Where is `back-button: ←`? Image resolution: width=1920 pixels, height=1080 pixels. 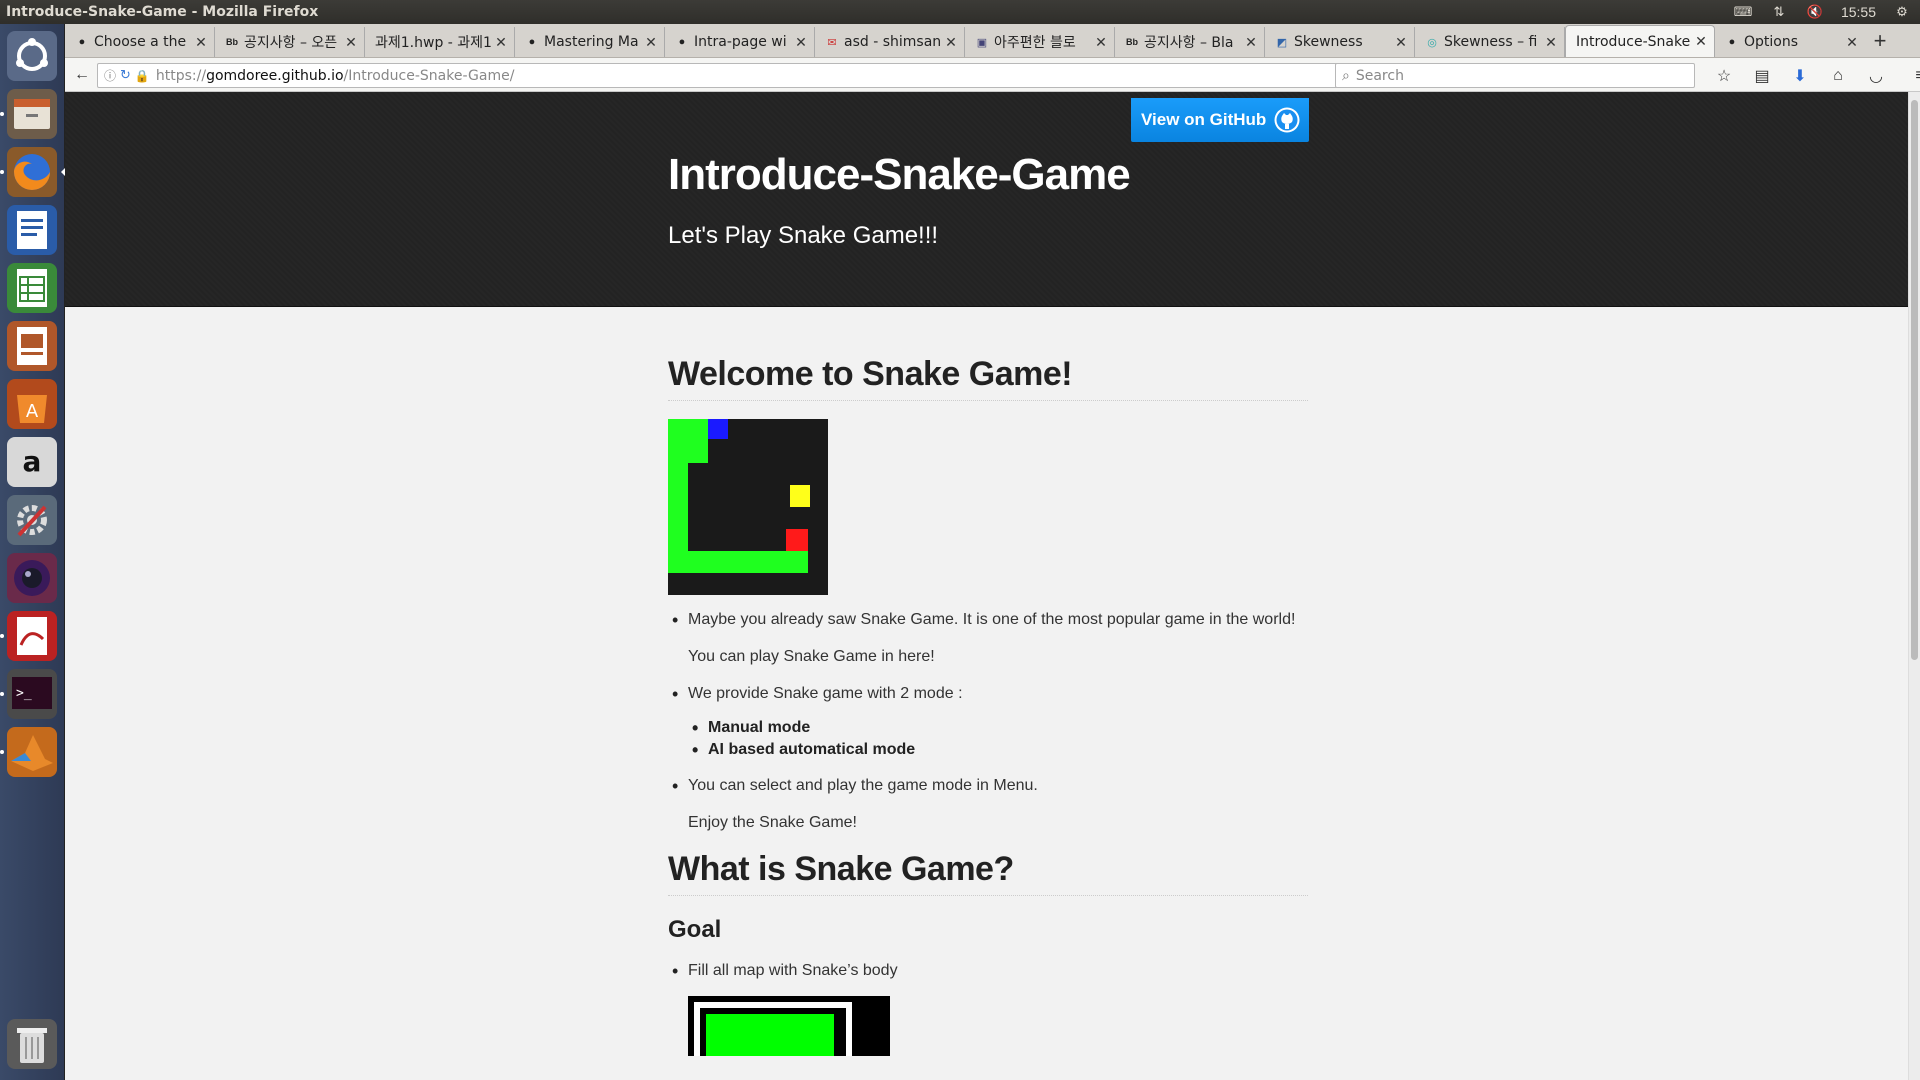
back-button: ← is located at coordinates (82, 75).